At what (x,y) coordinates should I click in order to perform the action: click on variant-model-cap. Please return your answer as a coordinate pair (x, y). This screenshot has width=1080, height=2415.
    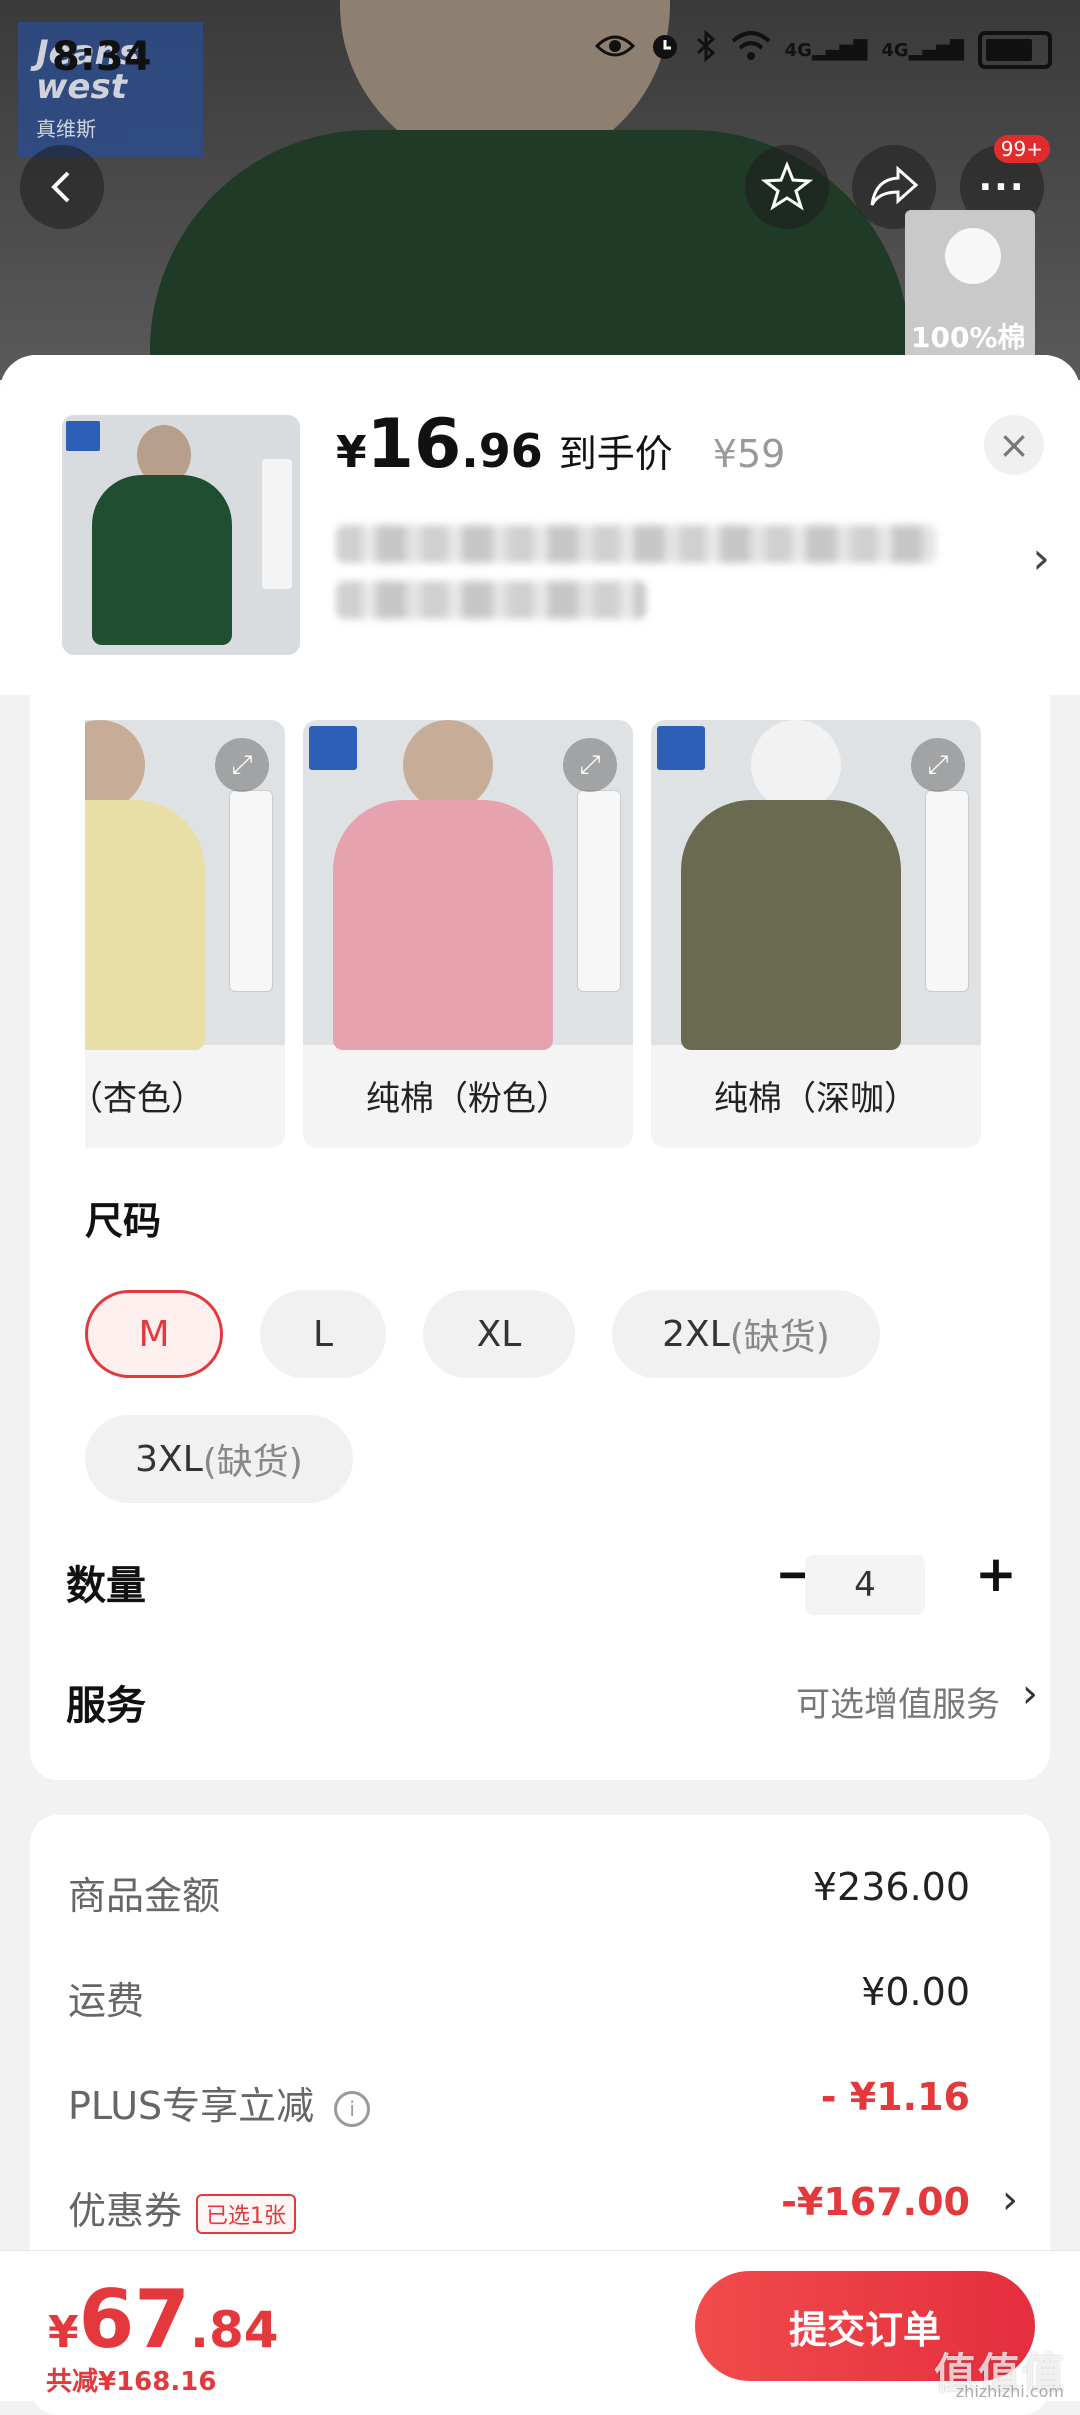
    Looking at the image, I should click on (796, 765).